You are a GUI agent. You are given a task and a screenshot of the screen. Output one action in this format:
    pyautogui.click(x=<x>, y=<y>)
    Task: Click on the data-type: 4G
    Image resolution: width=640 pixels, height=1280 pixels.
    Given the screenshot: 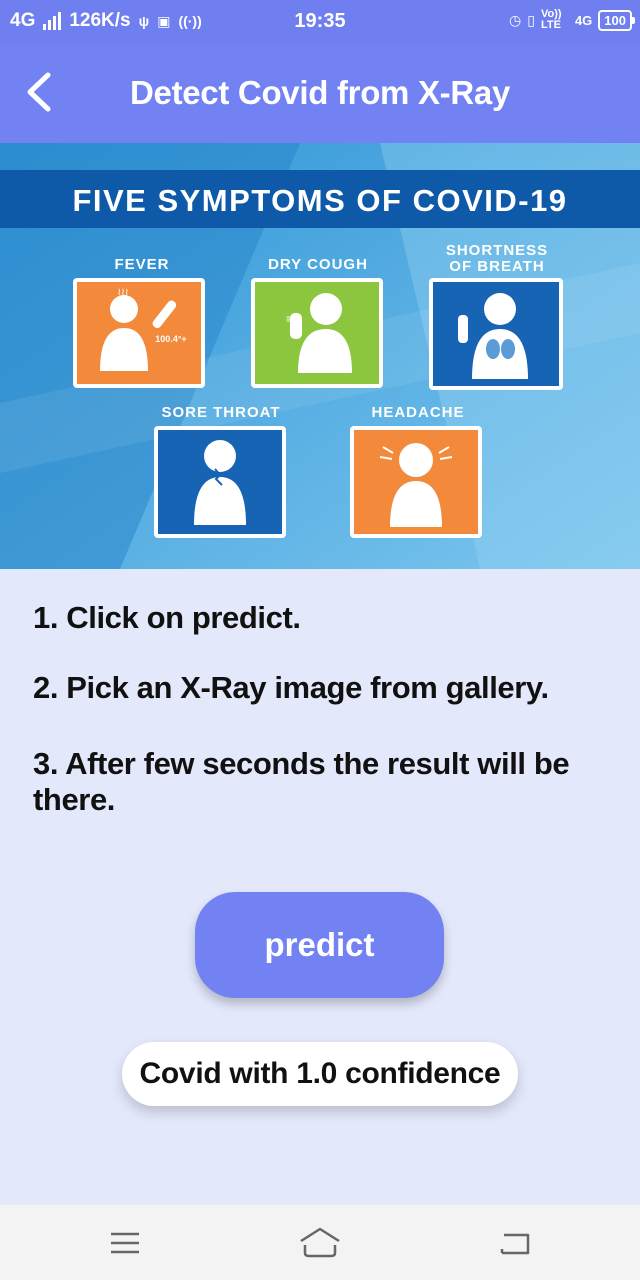 What is the action you would take?
    pyautogui.click(x=583, y=20)
    